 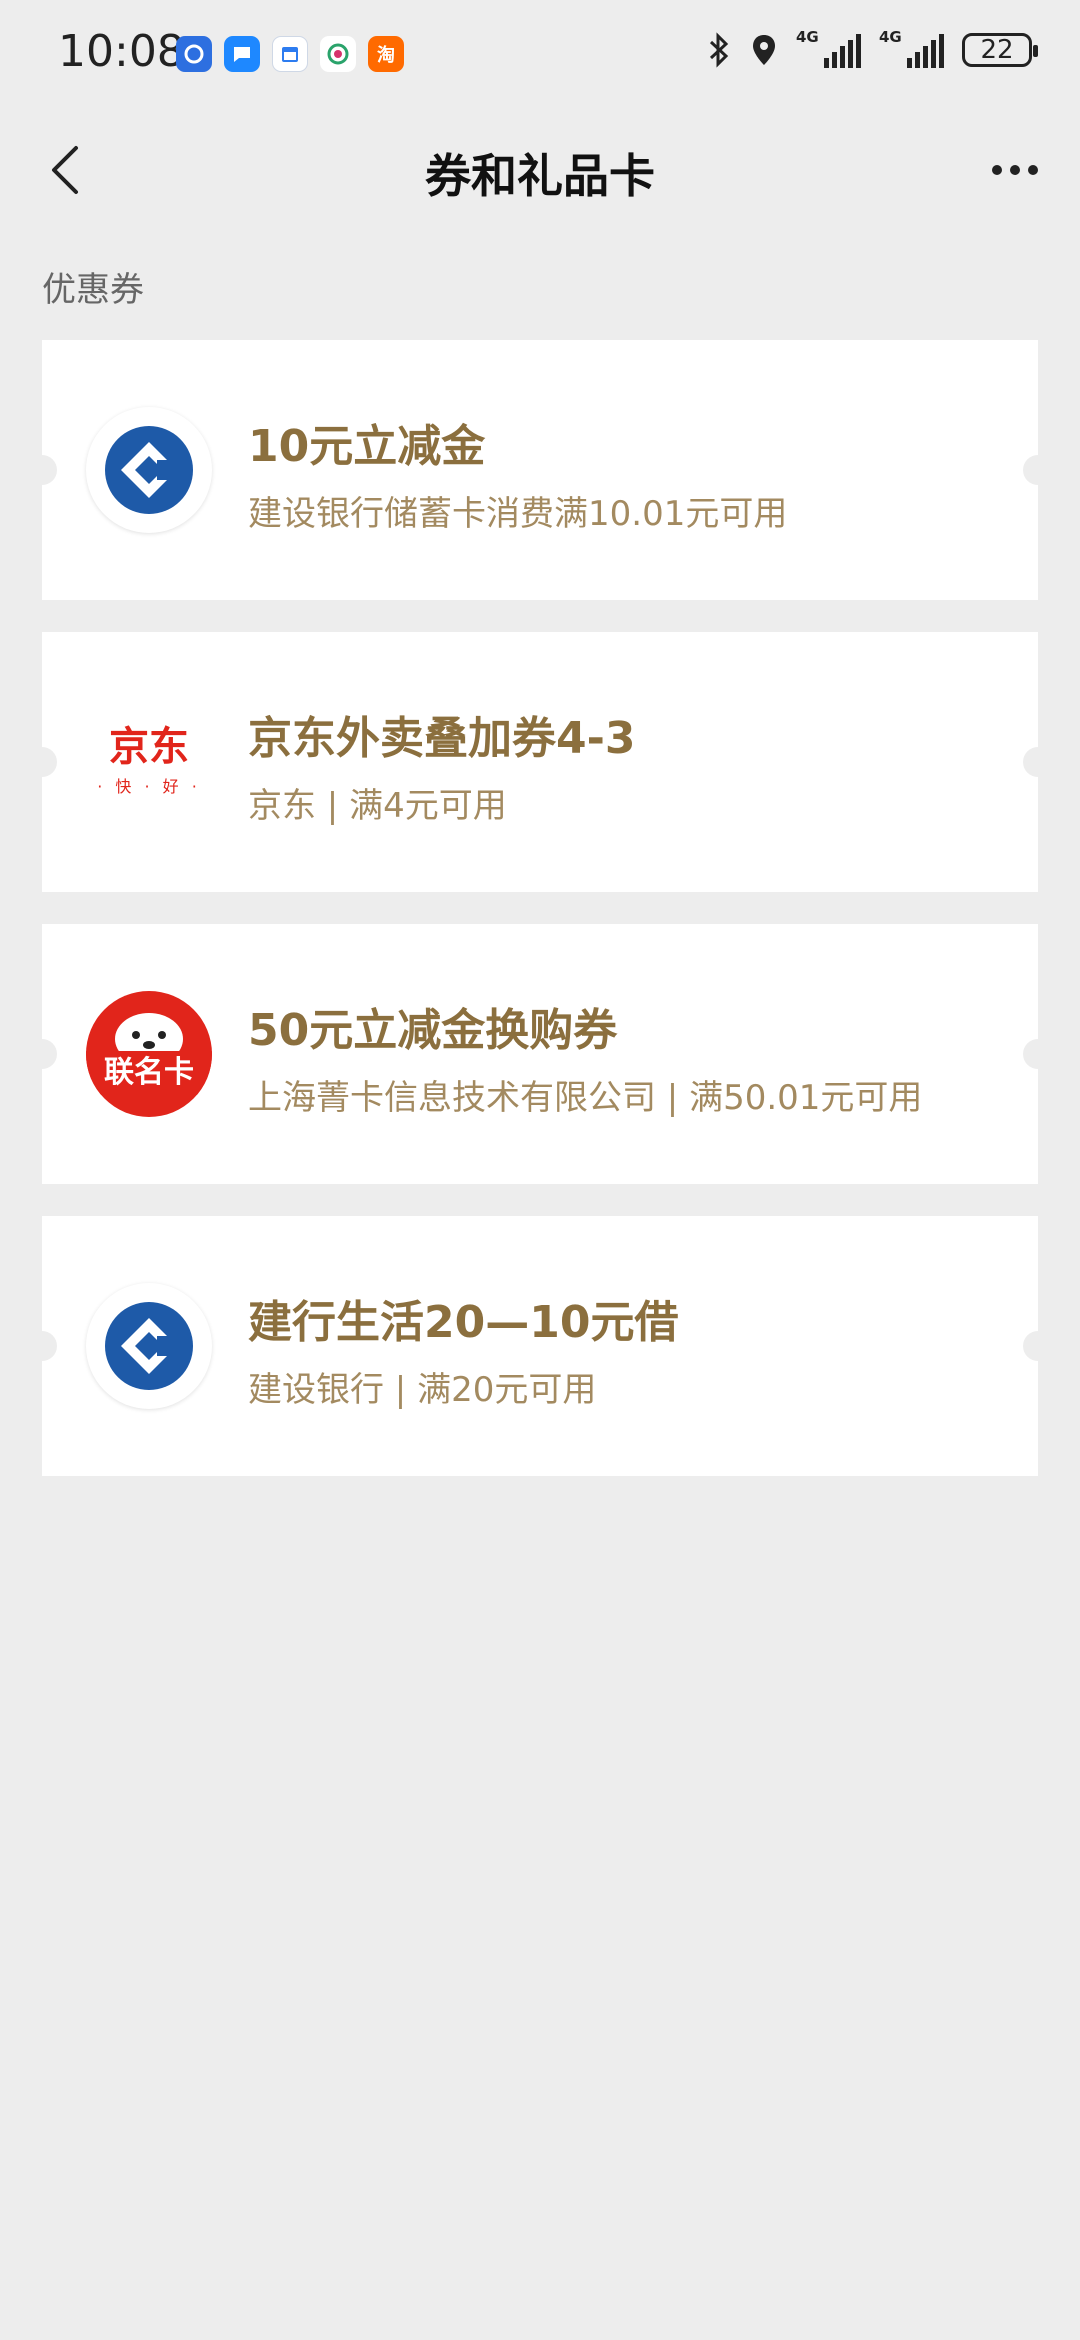 I want to click on status-app-icons: 淘, so click(x=290, y=54).